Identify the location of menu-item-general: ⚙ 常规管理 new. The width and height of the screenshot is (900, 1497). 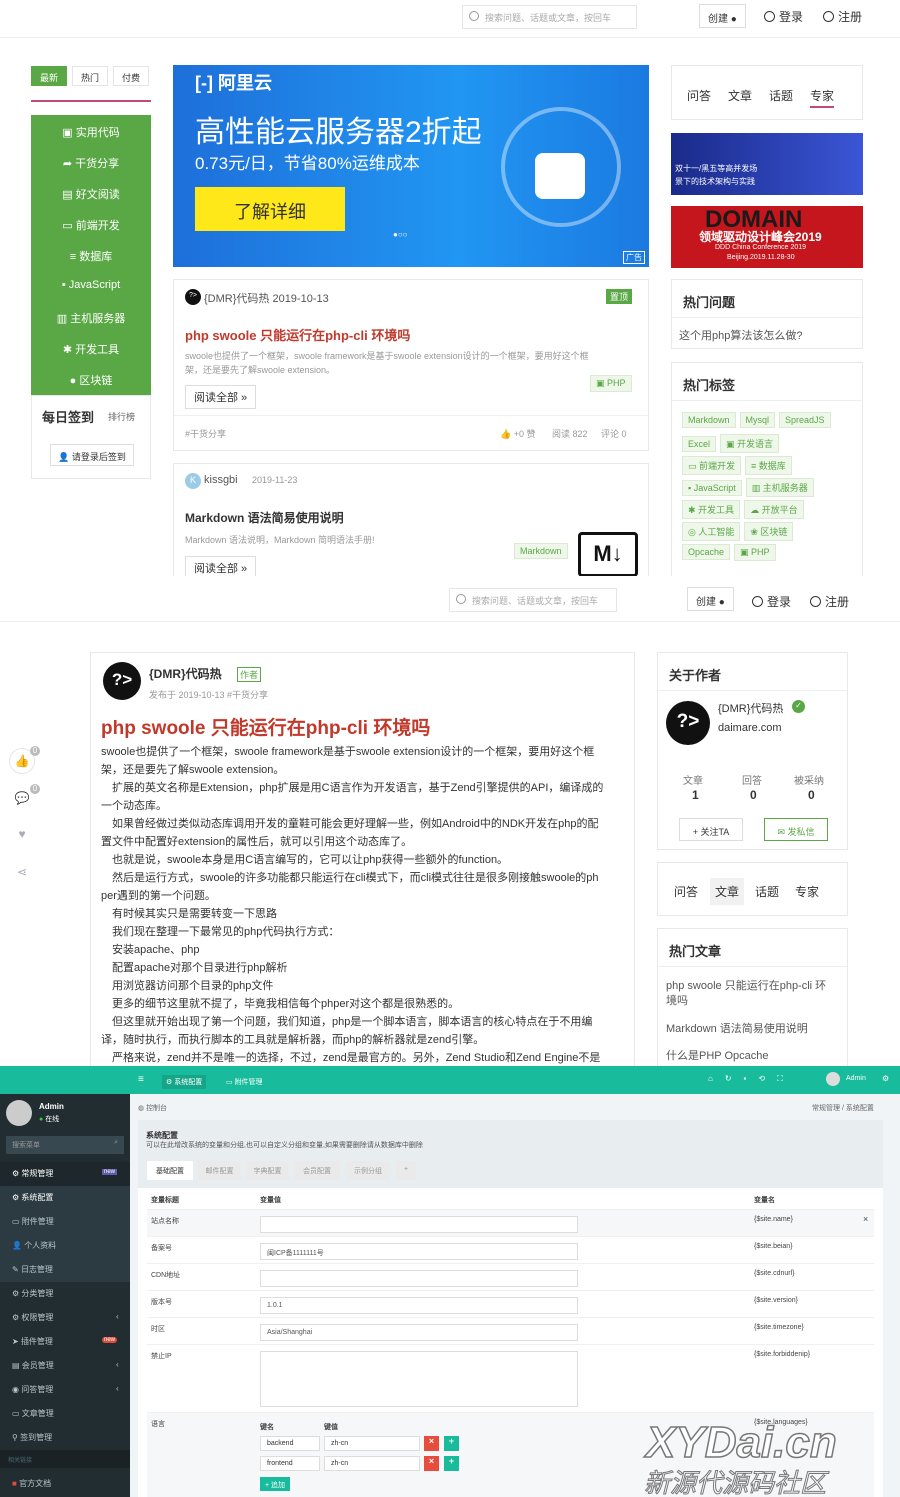
(65, 1174).